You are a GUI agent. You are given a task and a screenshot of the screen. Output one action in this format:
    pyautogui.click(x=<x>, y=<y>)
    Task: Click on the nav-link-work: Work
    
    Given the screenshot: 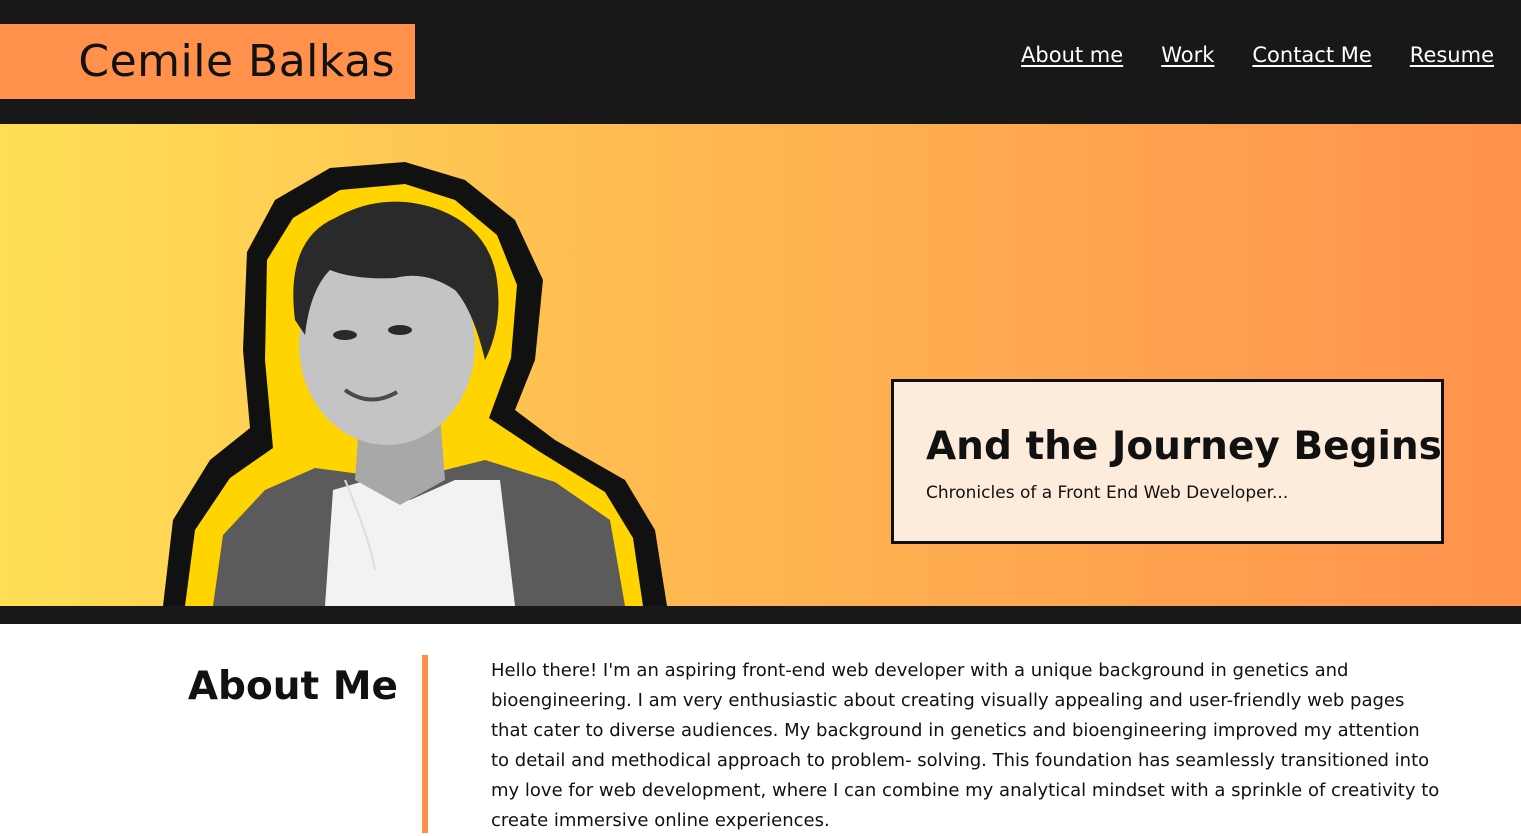 What is the action you would take?
    pyautogui.click(x=1187, y=55)
    